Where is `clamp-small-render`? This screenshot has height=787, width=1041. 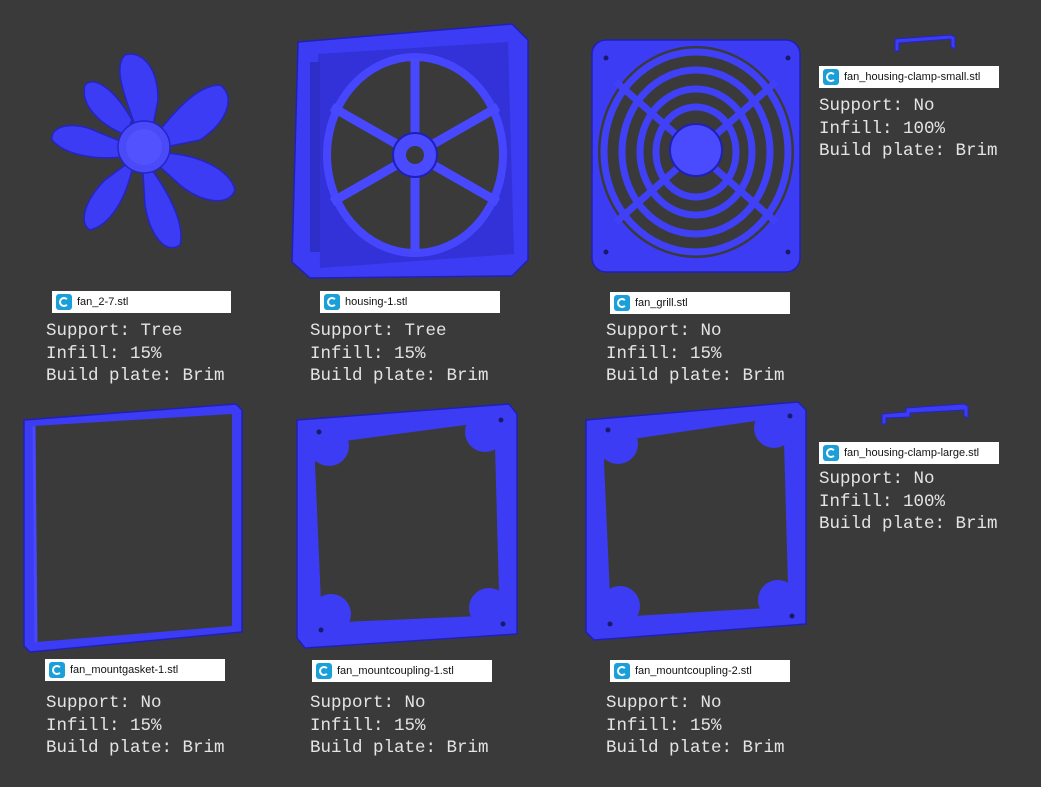 clamp-small-render is located at coordinates (925, 44).